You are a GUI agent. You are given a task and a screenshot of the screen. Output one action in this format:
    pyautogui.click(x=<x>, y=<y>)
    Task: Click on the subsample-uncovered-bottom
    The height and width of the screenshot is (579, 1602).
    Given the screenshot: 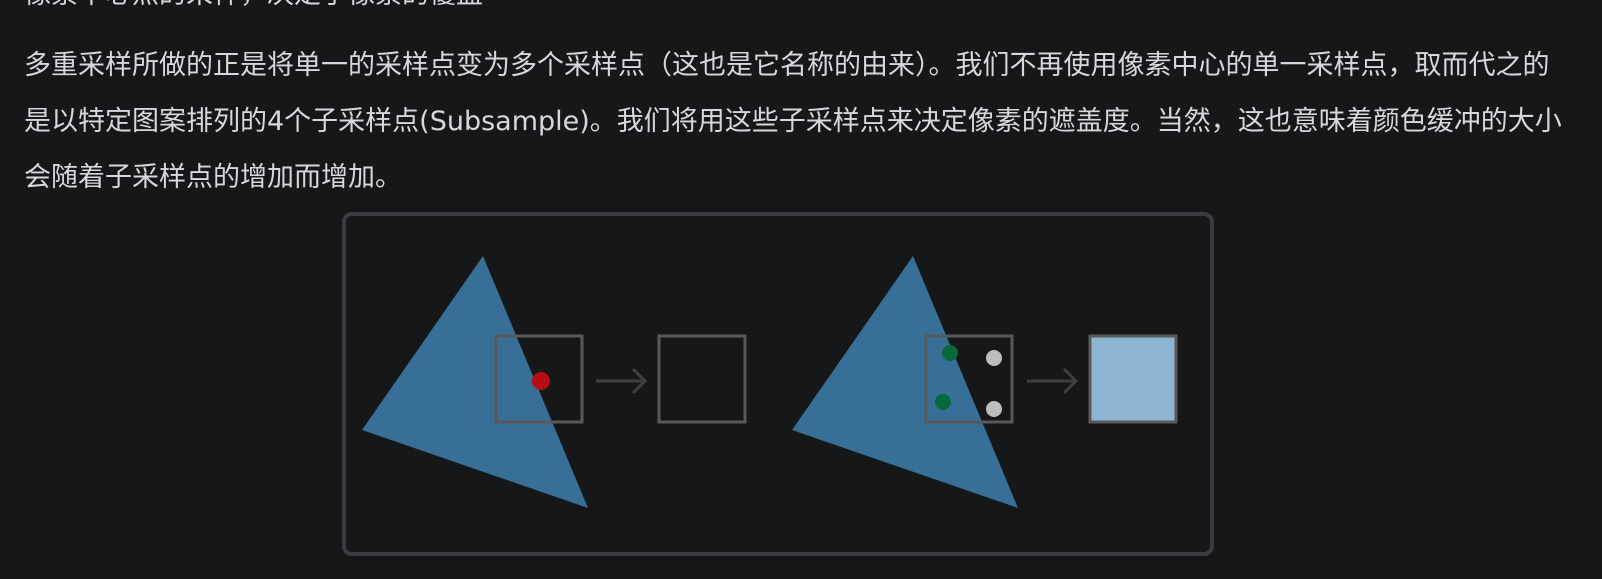 What is the action you would take?
    pyautogui.click(x=994, y=409)
    